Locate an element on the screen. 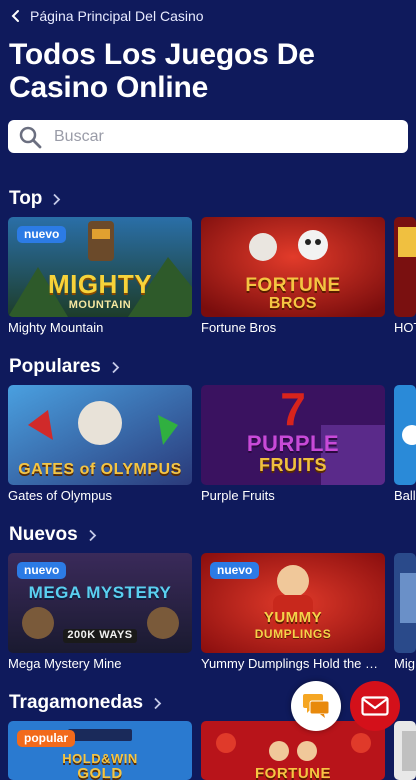  mail-button is located at coordinates (375, 706).